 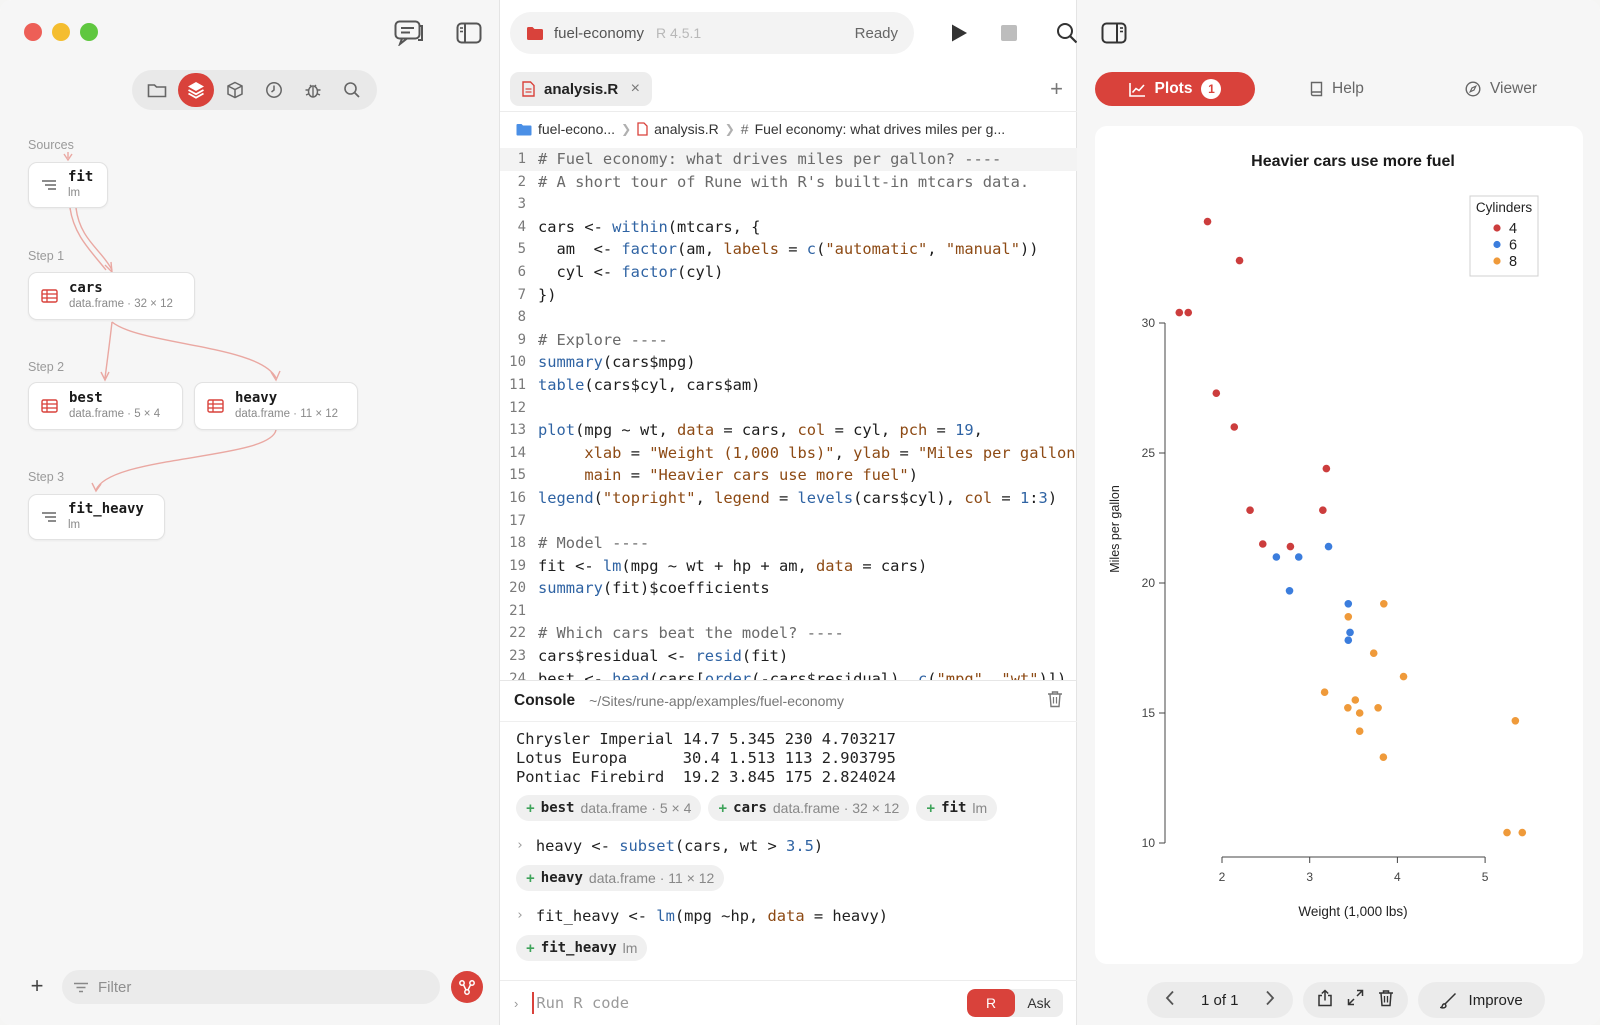 I want to click on plus-icon: +, so click(x=931, y=808).